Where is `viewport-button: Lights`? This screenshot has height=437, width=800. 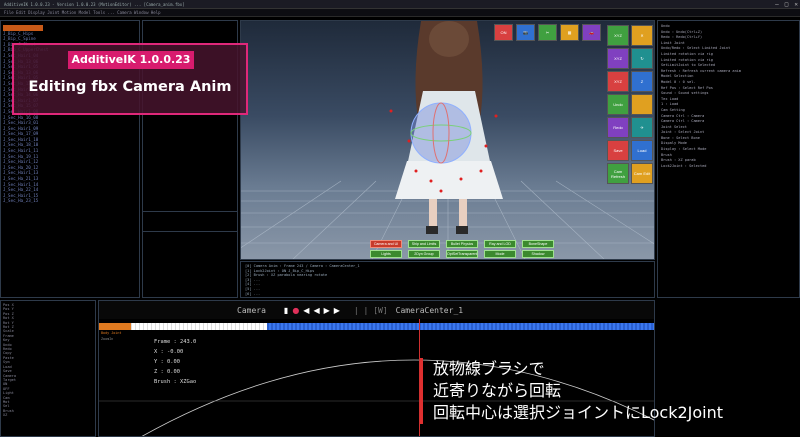
viewport-button: Lights is located at coordinates (386, 254).